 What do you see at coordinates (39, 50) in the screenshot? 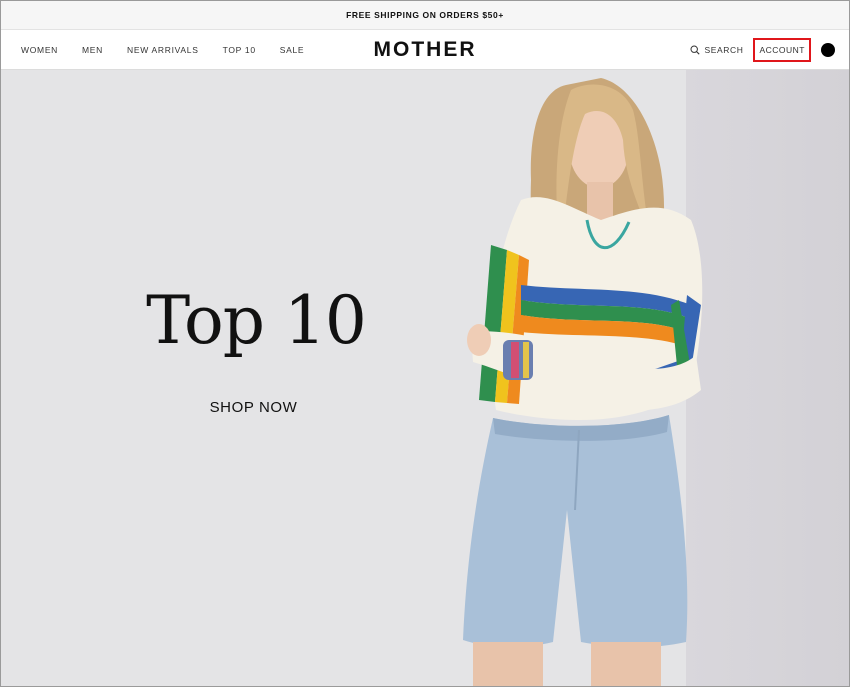
I see `nav-link-women: WOMEN` at bounding box center [39, 50].